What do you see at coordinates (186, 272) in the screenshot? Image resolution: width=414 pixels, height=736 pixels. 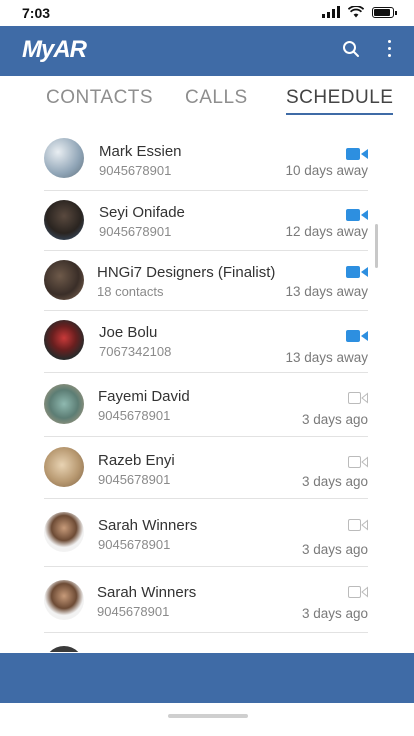 I see `contact-name: HNGi7 Designers (Finalist)` at bounding box center [186, 272].